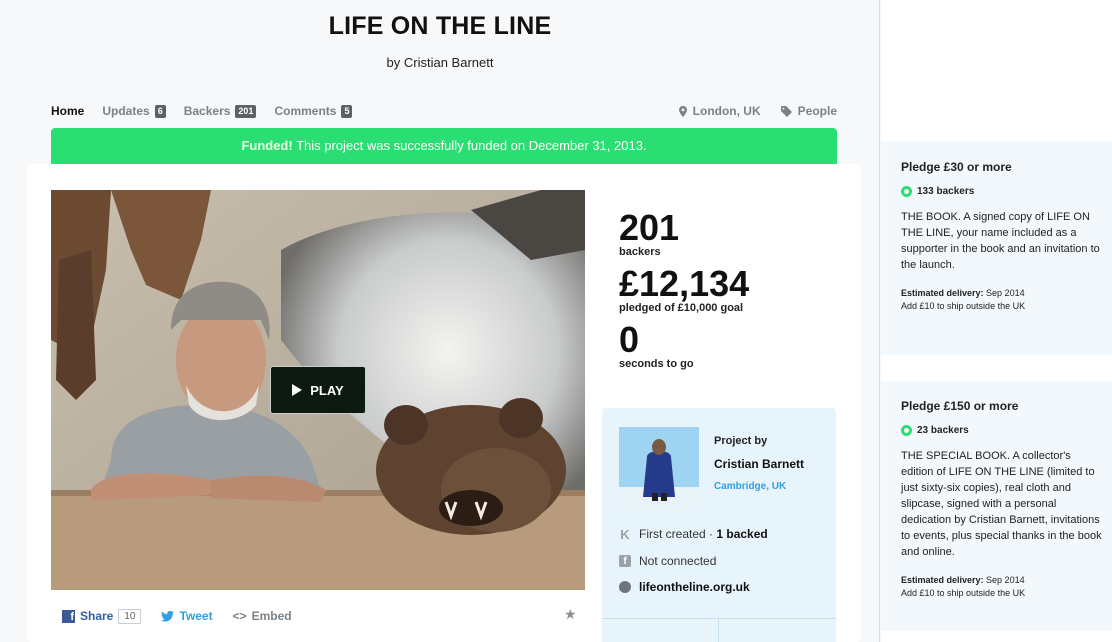  I want to click on reward-backers-count: 23 backers, so click(943, 430).